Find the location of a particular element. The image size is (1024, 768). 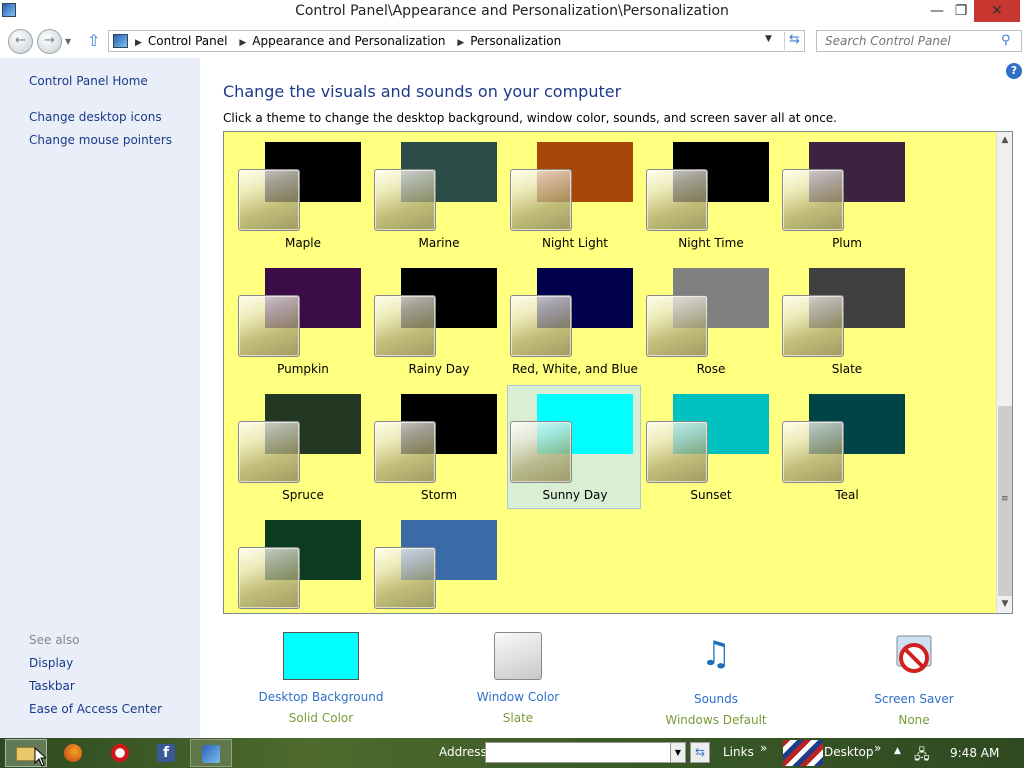

breadcrumb-control-panel: Control Panel is located at coordinates (188, 41).